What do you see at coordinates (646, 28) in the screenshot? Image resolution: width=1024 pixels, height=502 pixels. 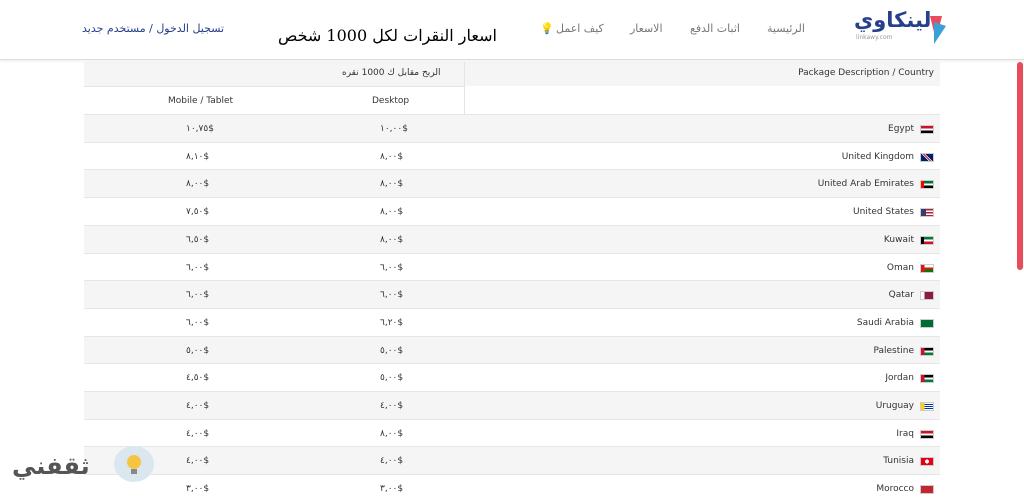 I see `nav-prices: الاسعار` at bounding box center [646, 28].